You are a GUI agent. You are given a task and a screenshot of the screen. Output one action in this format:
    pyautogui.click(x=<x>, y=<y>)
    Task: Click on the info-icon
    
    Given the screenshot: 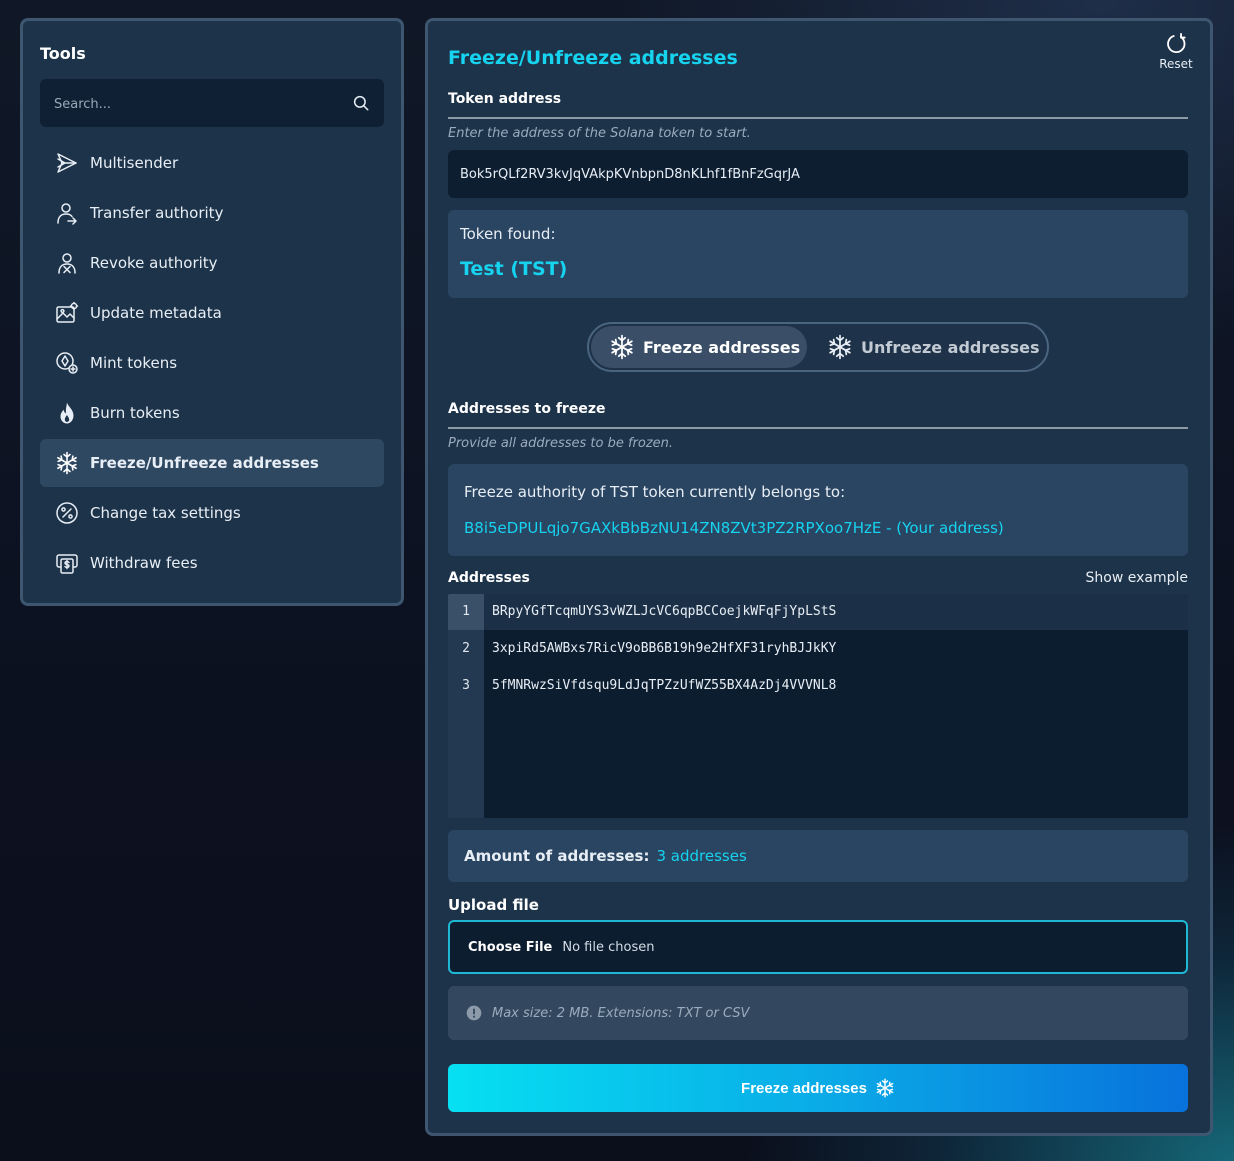 What is the action you would take?
    pyautogui.click(x=474, y=1013)
    